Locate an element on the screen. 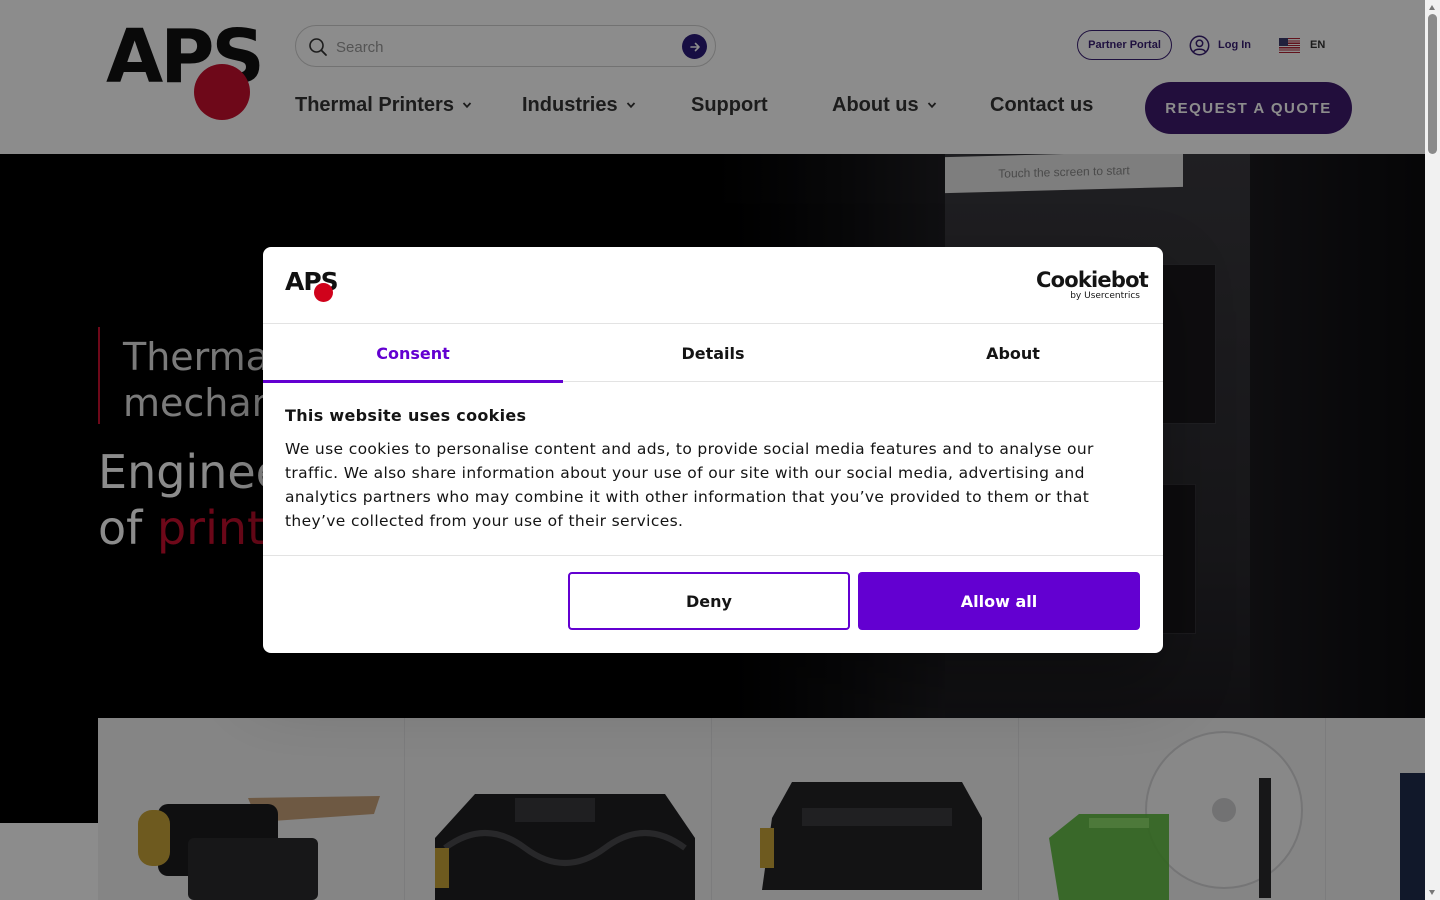 The image size is (1440, 900). scroll-down-arrow-icon is located at coordinates (1432, 892).